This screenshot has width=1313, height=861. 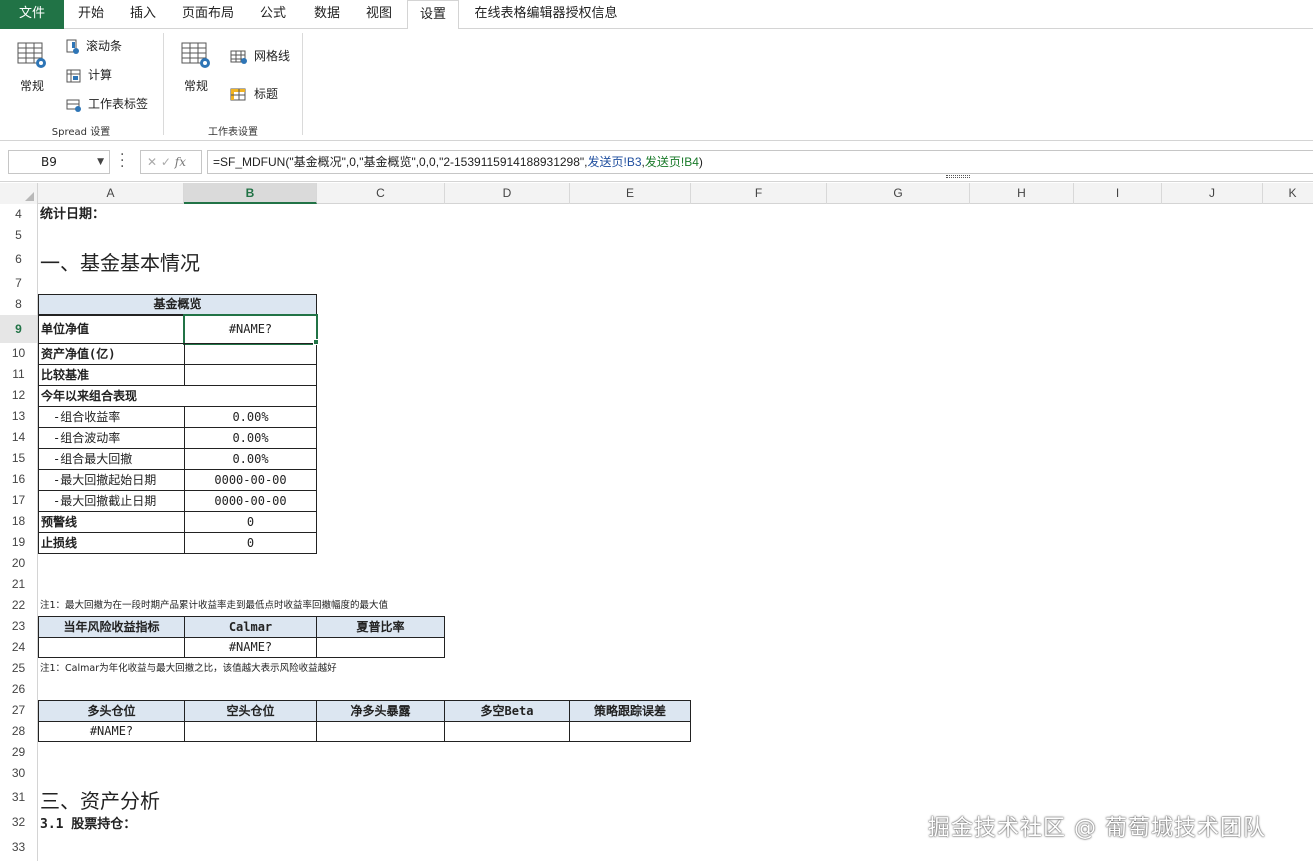 I want to click on tab-file: 文件, so click(x=32, y=14).